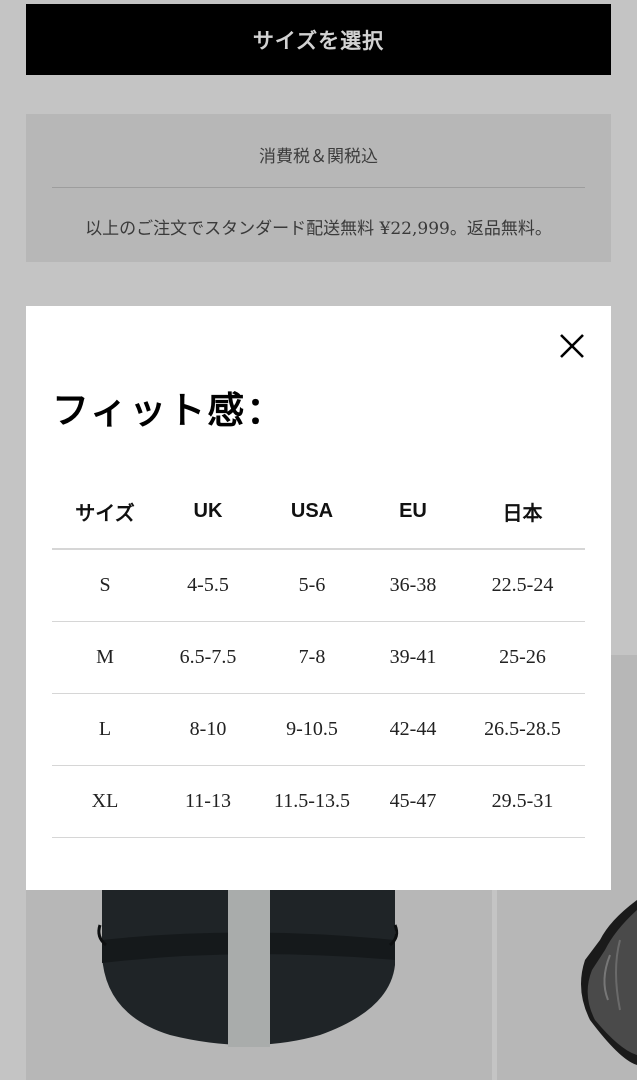 Image resolution: width=637 pixels, height=1080 pixels. Describe the element at coordinates (413, 512) in the screenshot. I see `header-eu: EU` at that location.